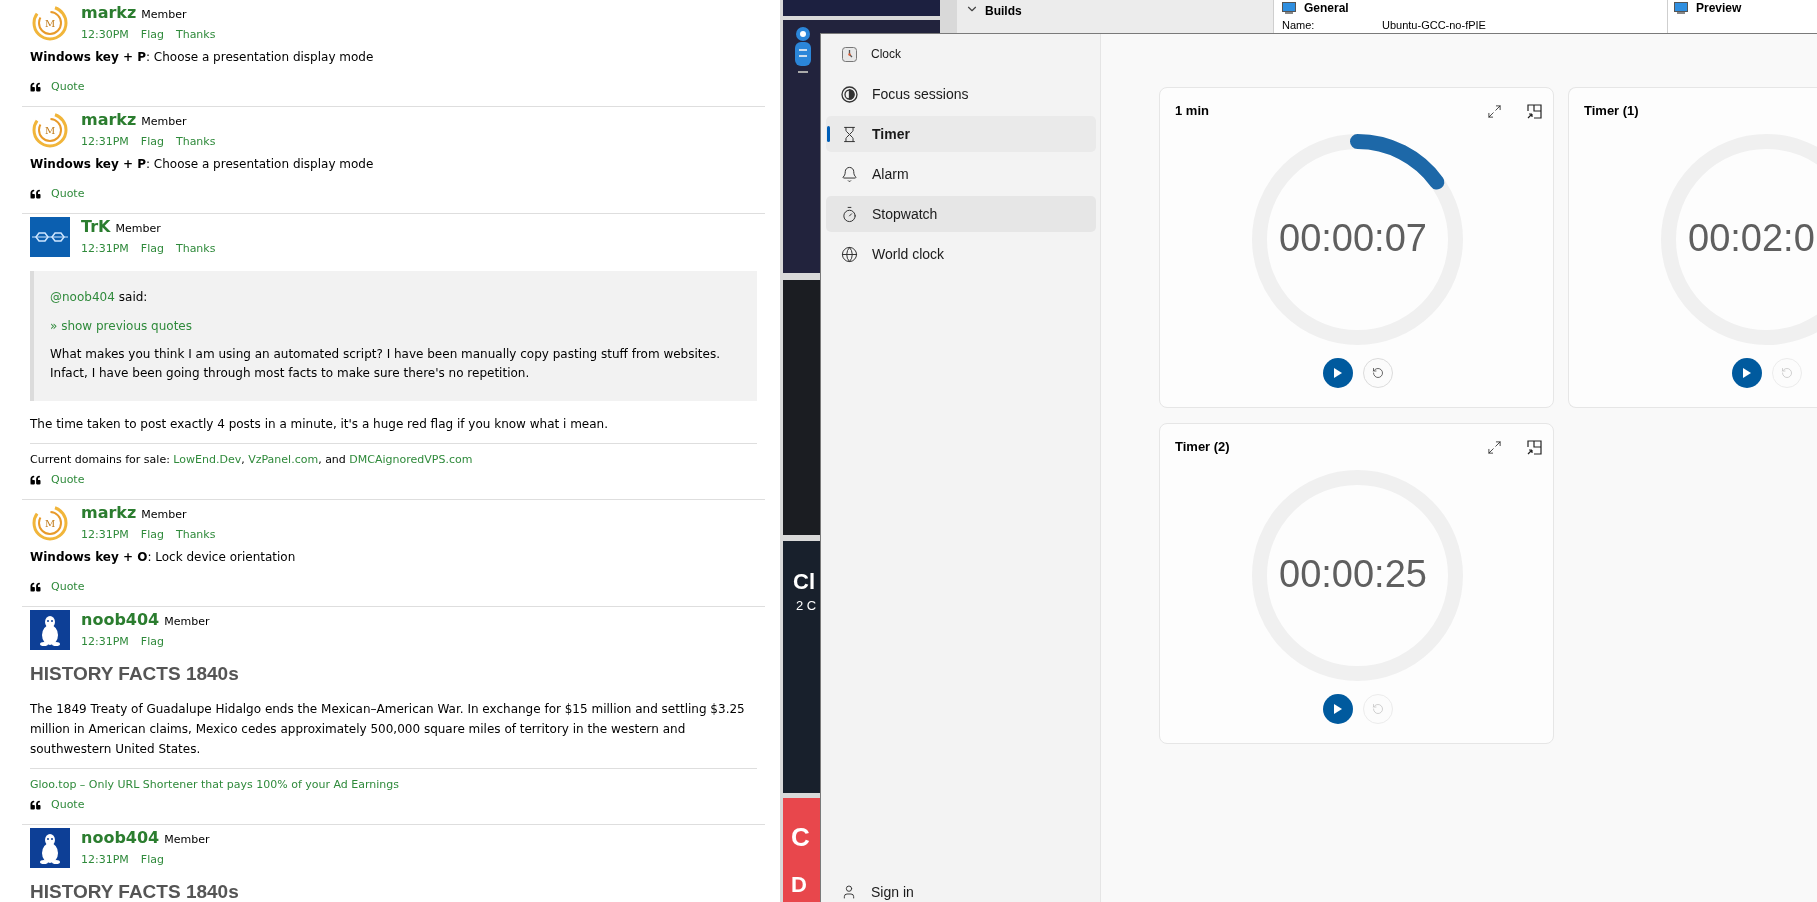  I want to click on timer-title: Timer (2), so click(1202, 447).